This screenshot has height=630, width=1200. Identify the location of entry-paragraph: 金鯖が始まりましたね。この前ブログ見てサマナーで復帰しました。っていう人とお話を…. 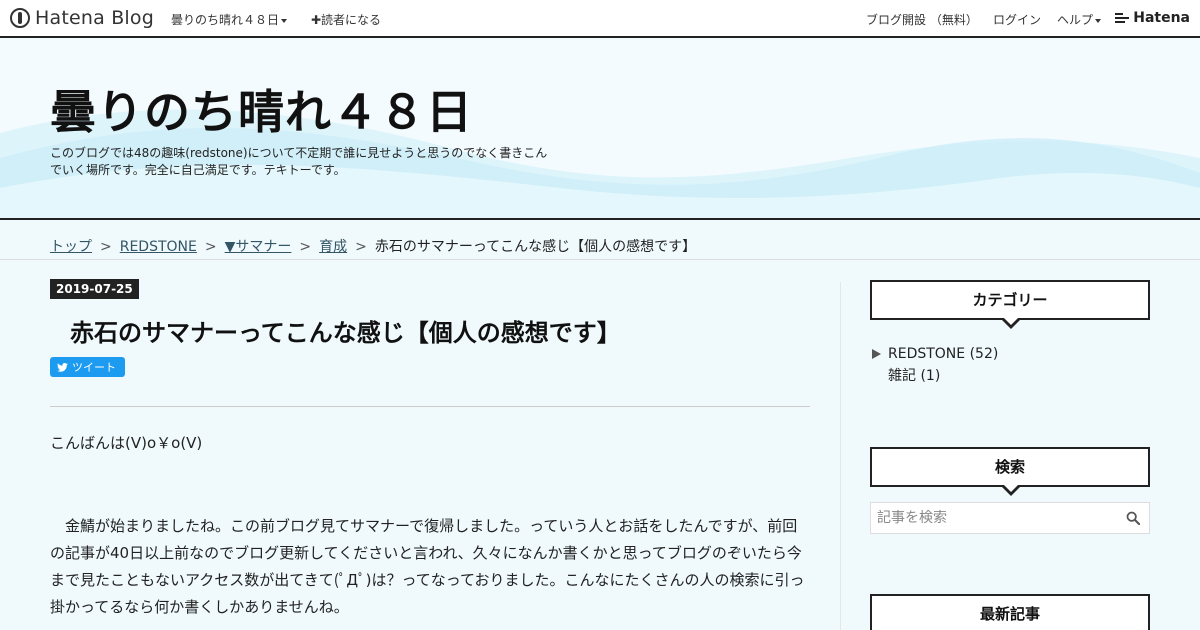
(427, 566).